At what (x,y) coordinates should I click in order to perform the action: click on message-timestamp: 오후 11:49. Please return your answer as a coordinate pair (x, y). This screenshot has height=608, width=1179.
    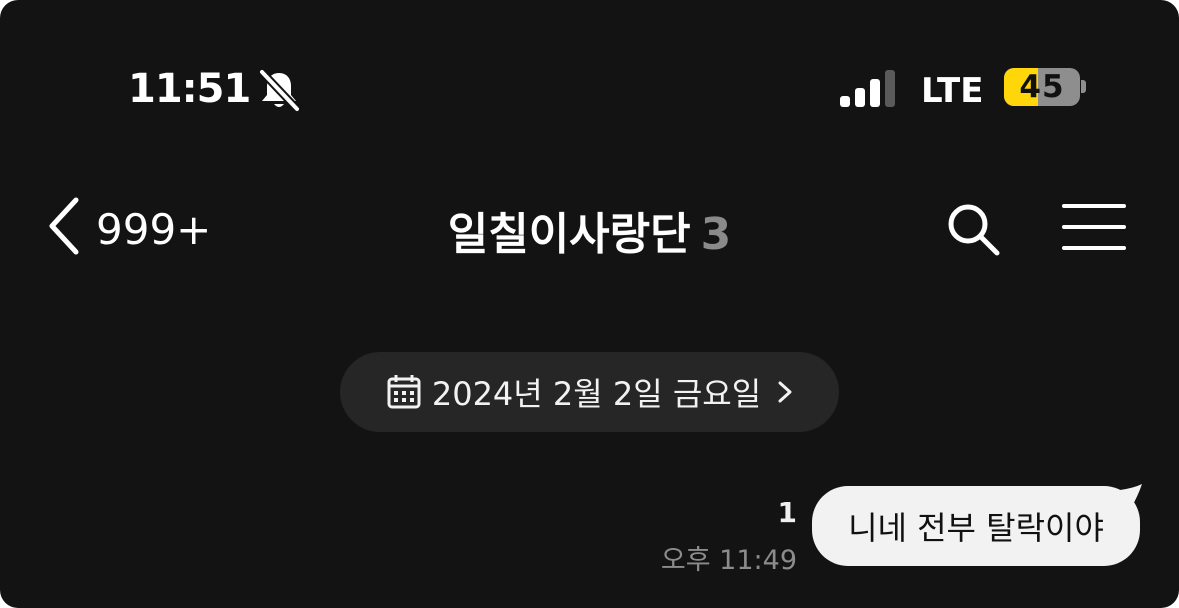
    Looking at the image, I should click on (728, 560).